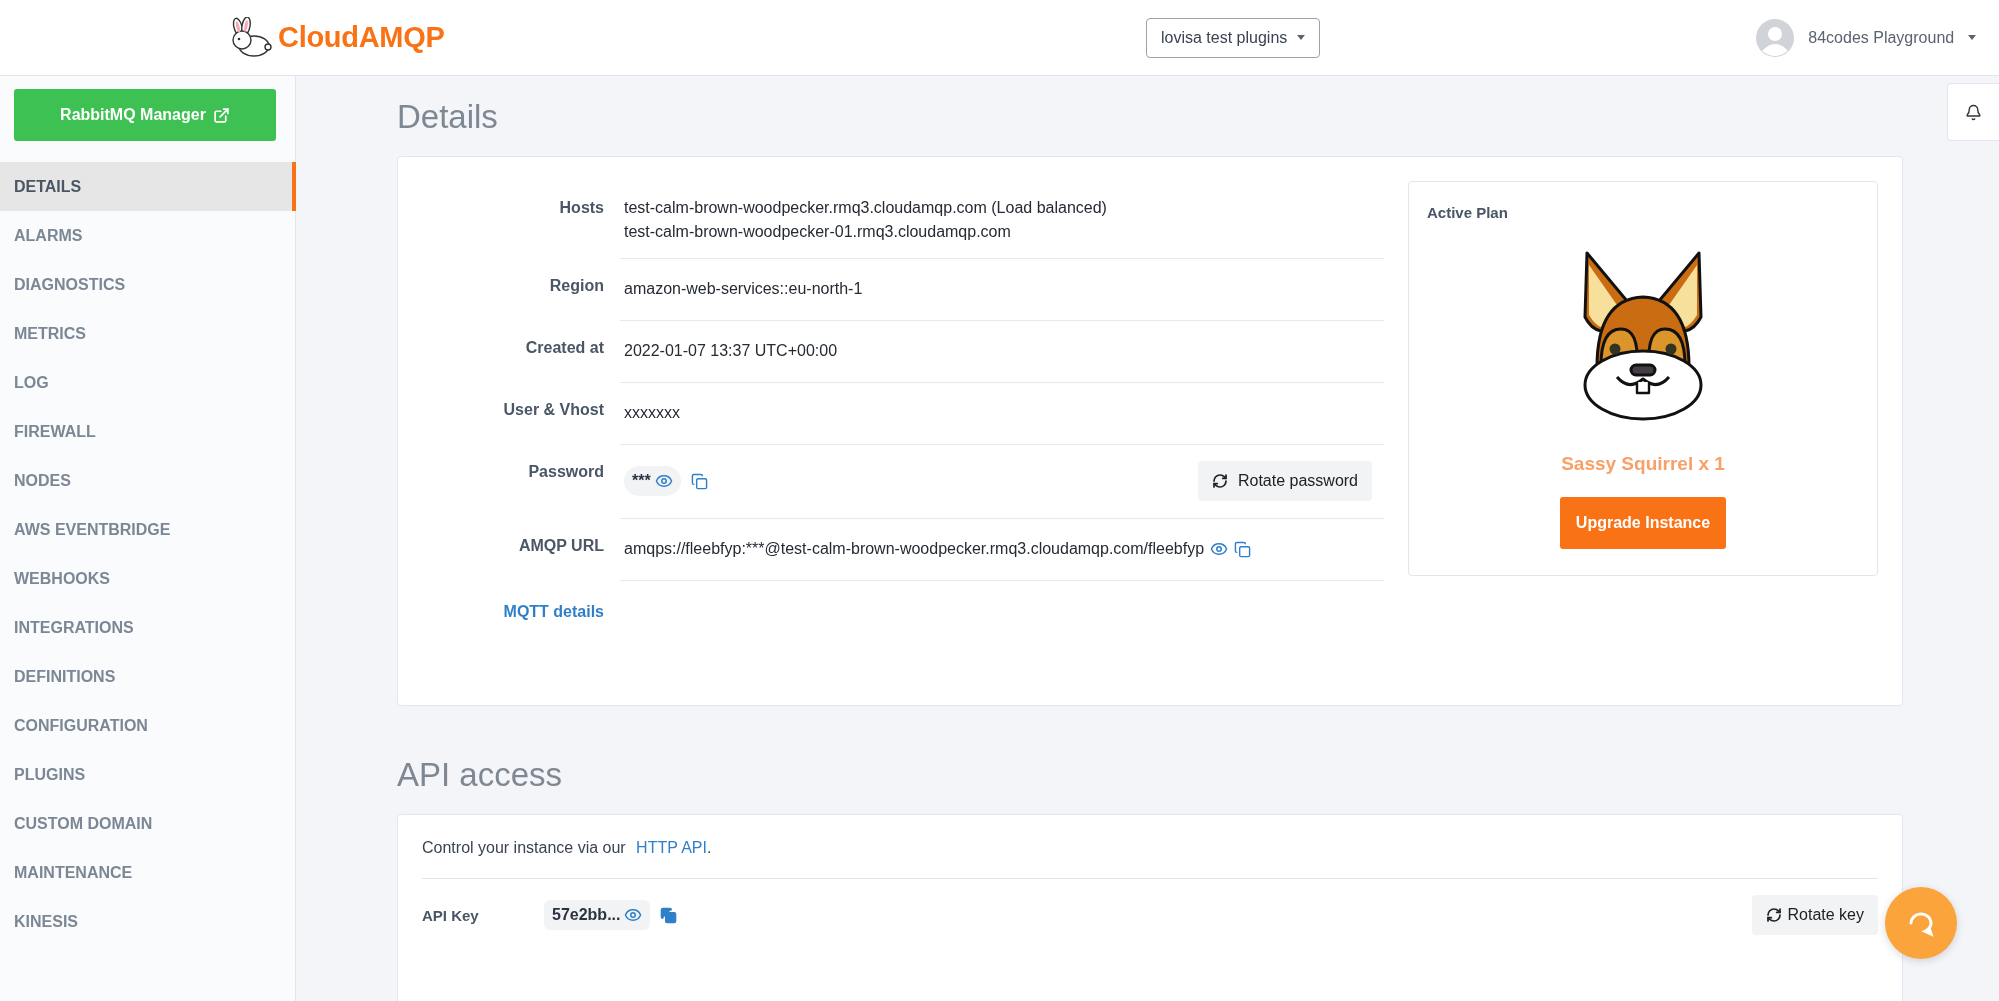  I want to click on field-label: Region, so click(576, 286).